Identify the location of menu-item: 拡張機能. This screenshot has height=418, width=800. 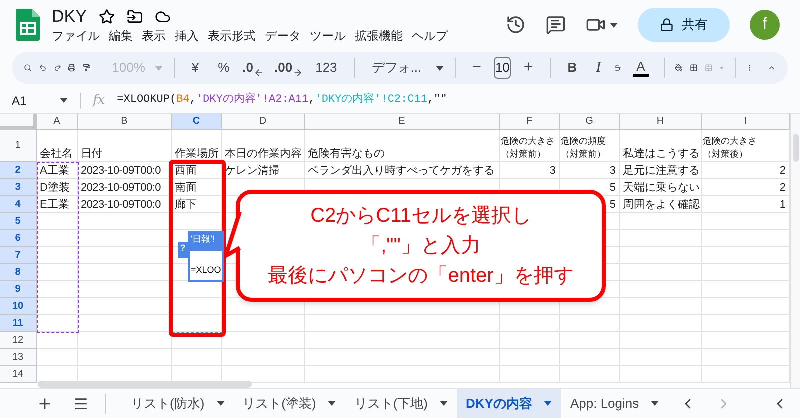
(379, 36).